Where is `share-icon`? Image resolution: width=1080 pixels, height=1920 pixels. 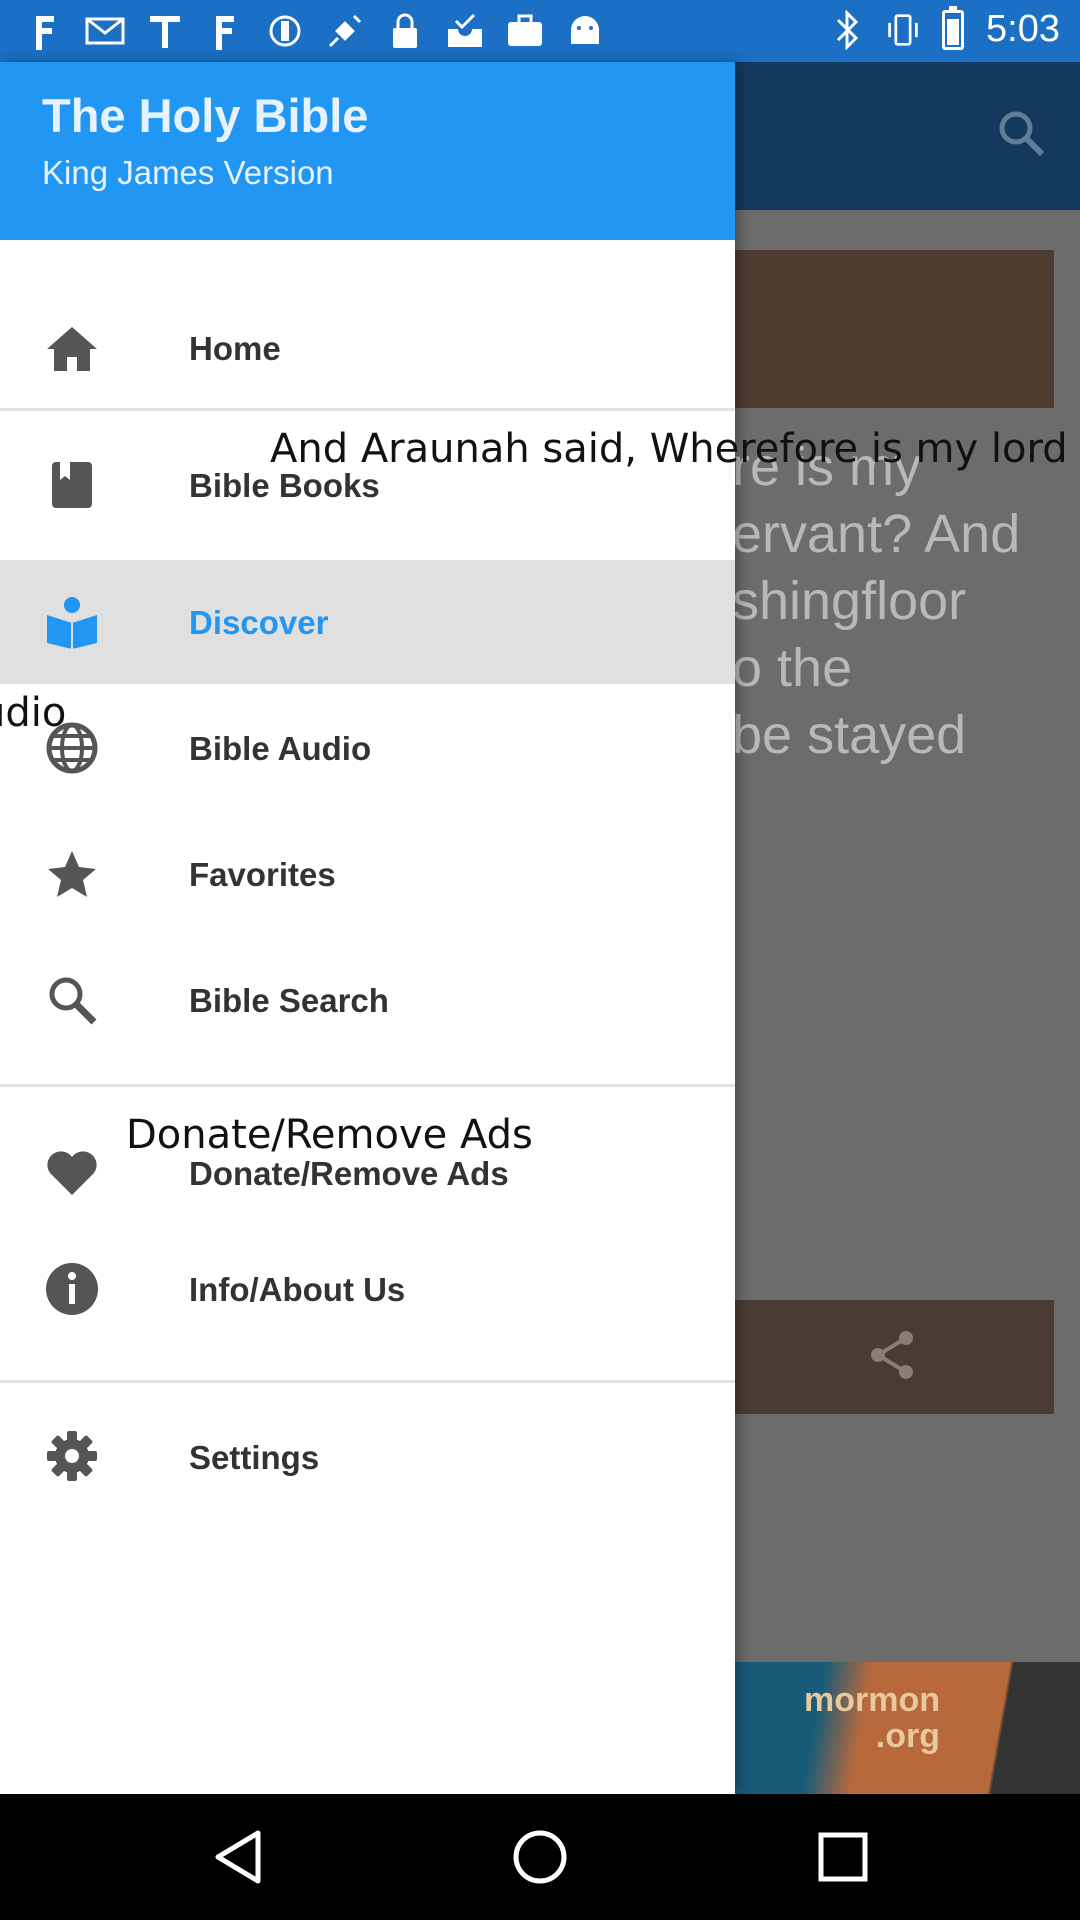 share-icon is located at coordinates (893, 1357).